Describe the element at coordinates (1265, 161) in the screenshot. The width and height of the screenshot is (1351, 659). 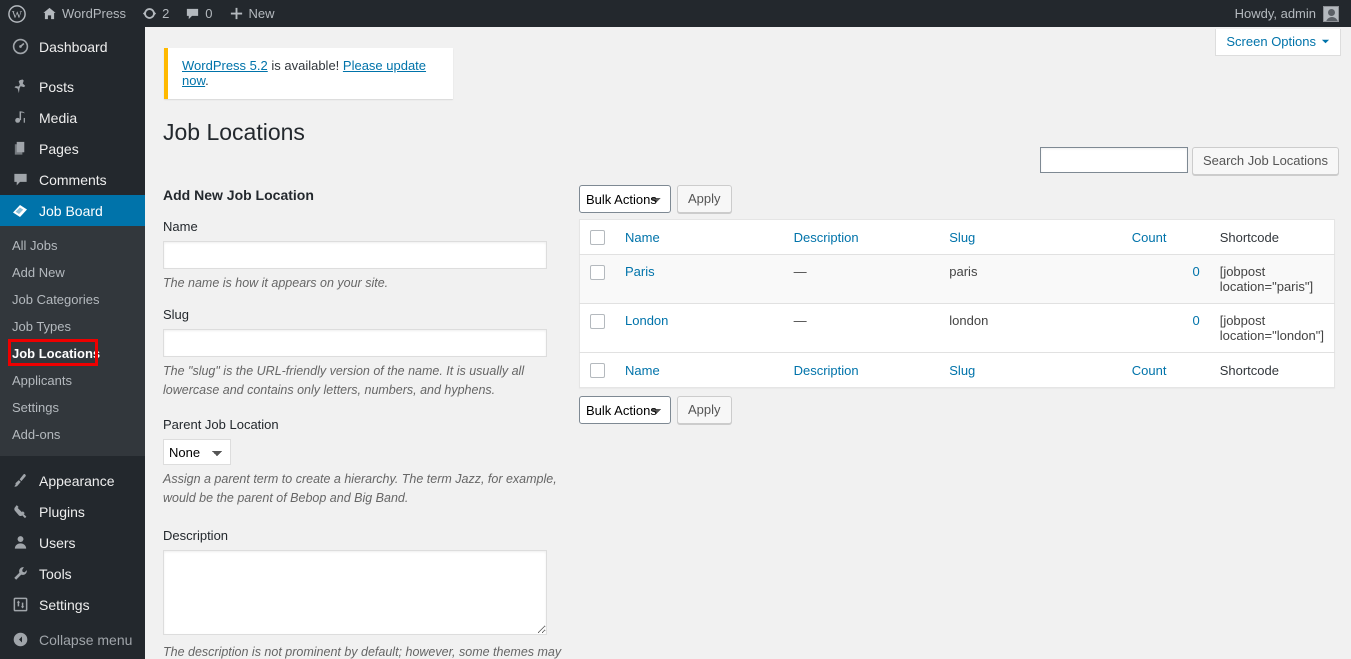
I see `search-submit-button: Search Job Locations` at that location.